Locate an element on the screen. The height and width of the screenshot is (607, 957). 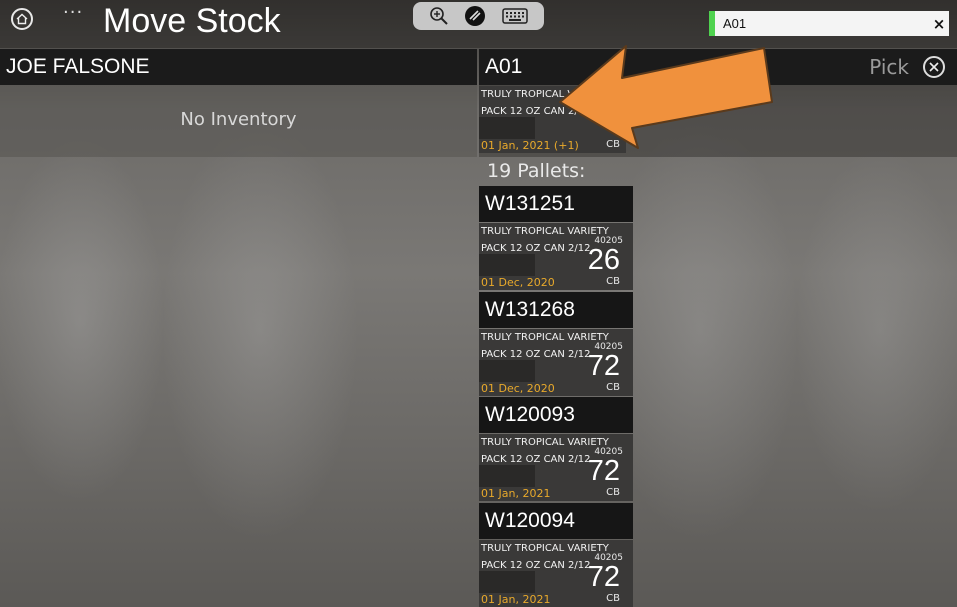
pallet-header: W131268 is located at coordinates (556, 310).